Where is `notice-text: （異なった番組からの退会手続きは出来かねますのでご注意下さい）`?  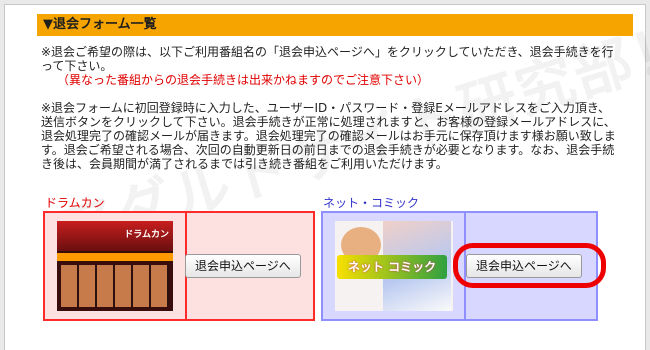 notice-text: （異なった番組からの退会手続きは出来かねますのでご注意下さい） is located at coordinates (243, 80).